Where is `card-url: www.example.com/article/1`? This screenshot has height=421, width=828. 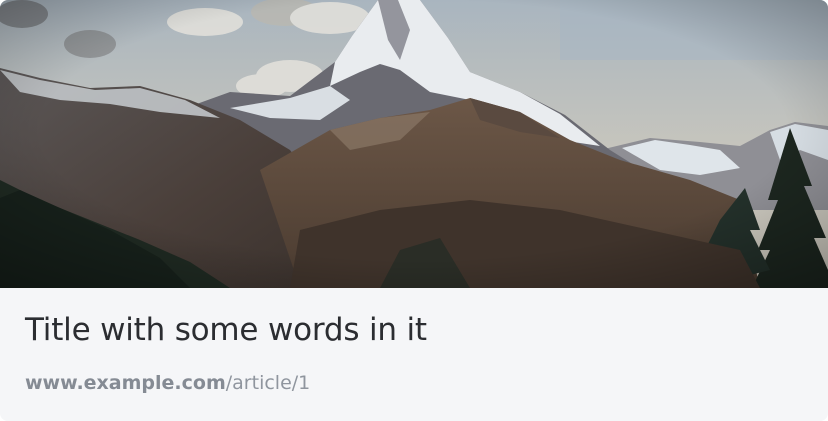 card-url: www.example.com/article/1 is located at coordinates (167, 383).